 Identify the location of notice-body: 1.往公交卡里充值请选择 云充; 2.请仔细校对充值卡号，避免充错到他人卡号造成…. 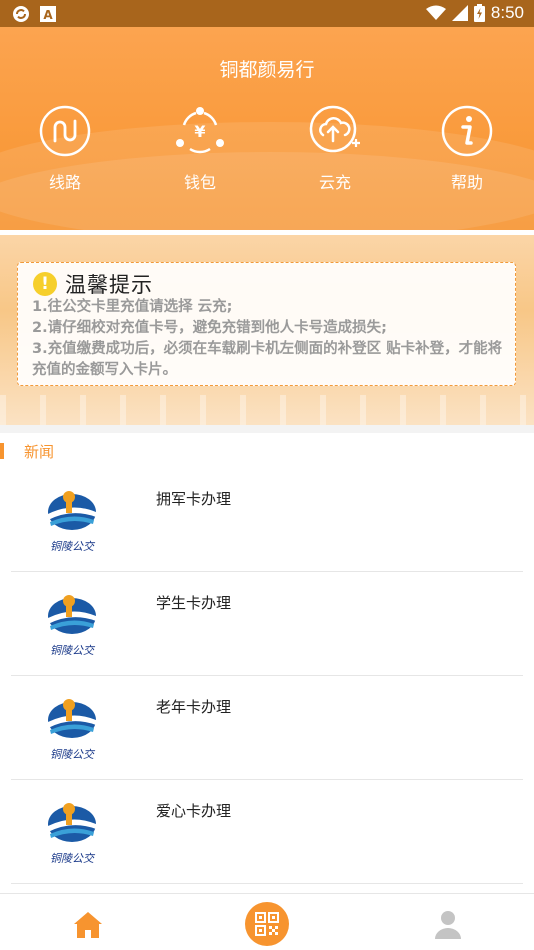
(270, 339).